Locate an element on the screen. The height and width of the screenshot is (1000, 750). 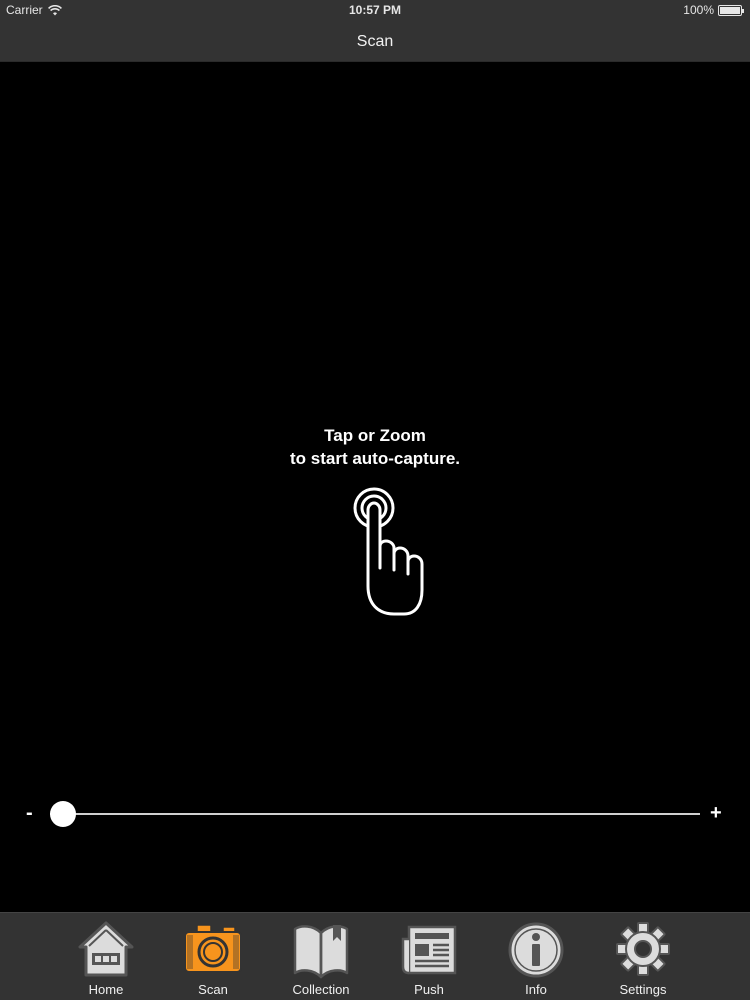
tab-info: Info is located at coordinates (536, 956).